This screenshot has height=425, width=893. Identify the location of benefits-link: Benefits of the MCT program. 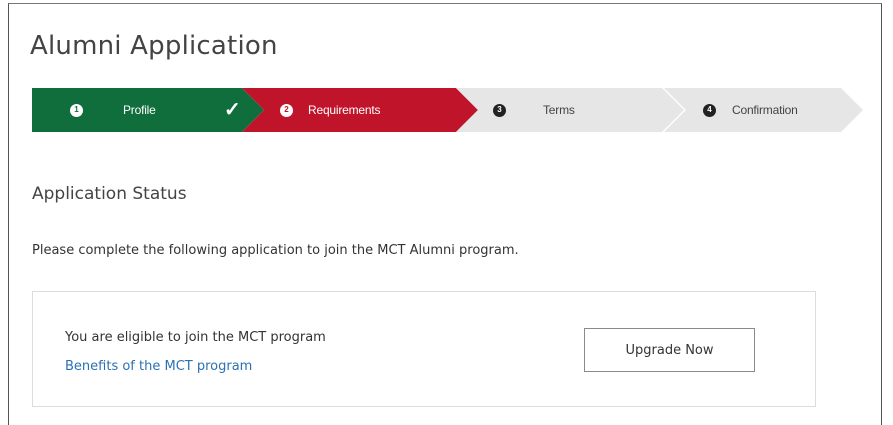
(158, 366).